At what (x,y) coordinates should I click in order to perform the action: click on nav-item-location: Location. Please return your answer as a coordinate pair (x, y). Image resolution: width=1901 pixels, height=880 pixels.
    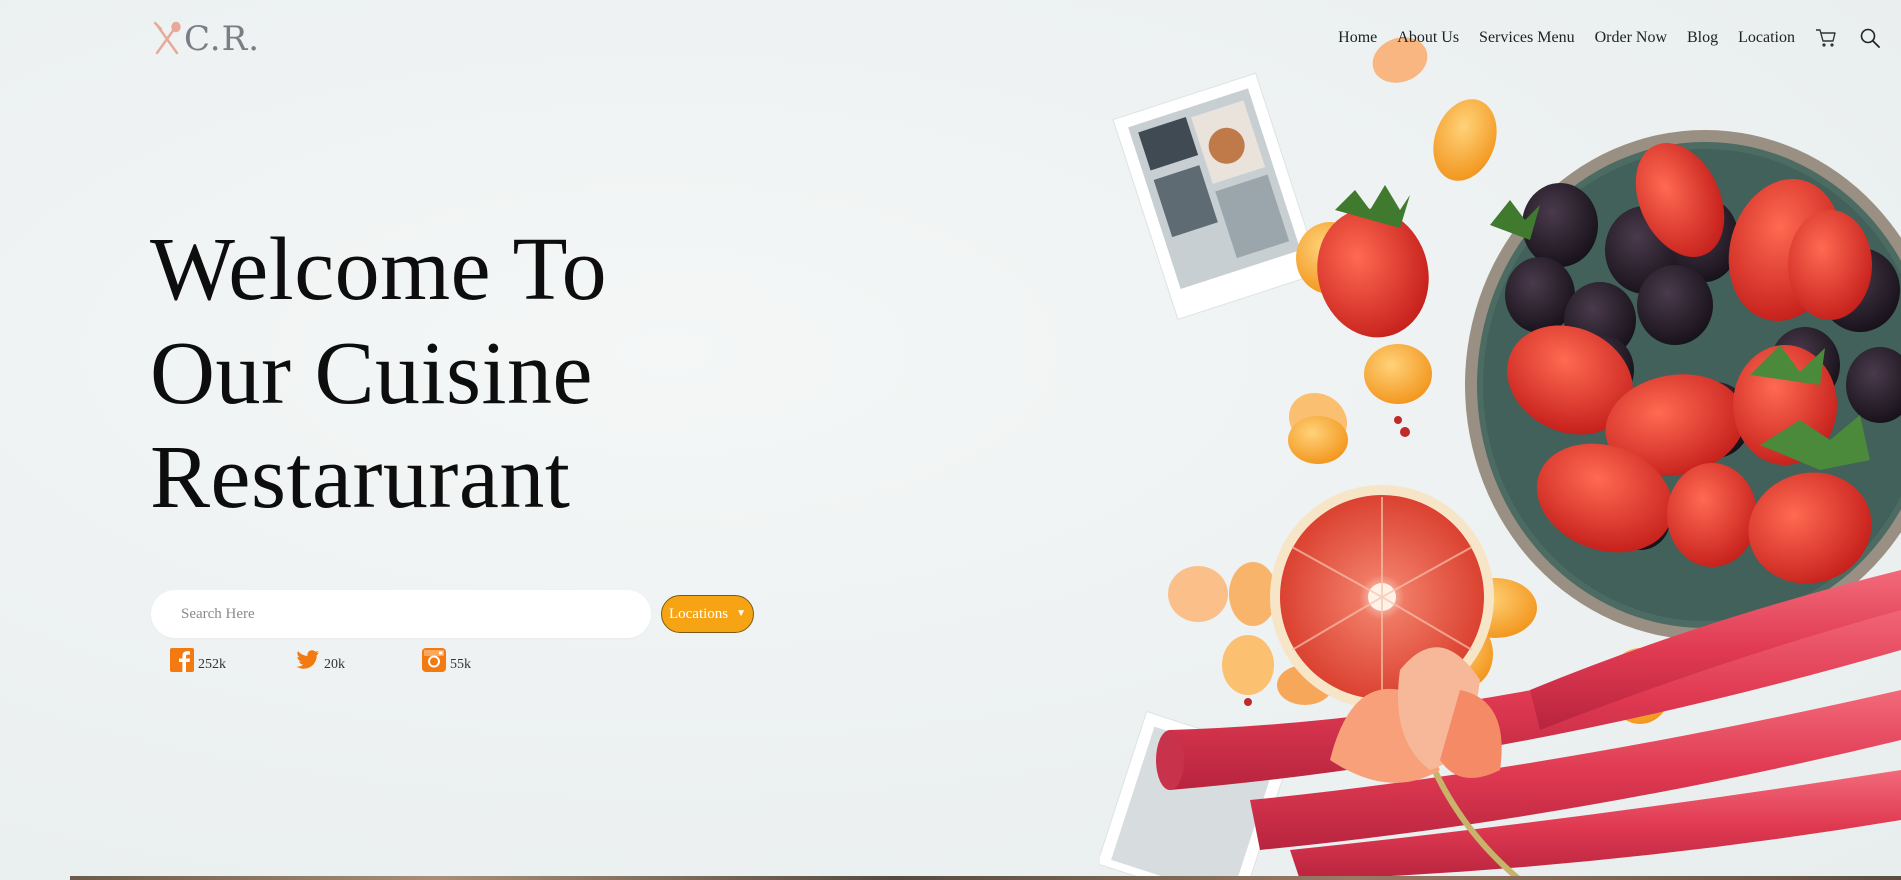
    Looking at the image, I should click on (1766, 38).